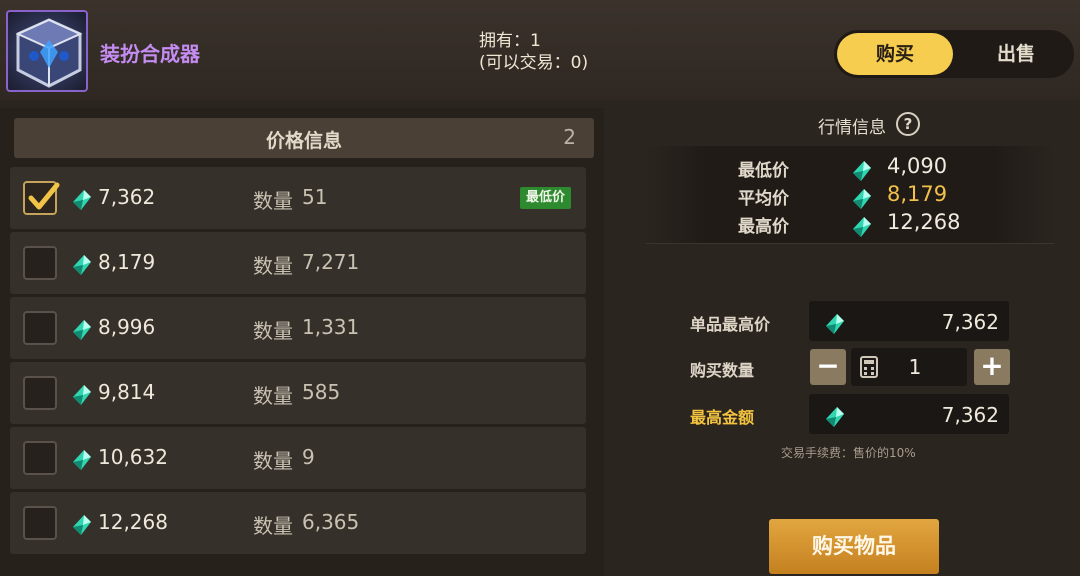  Describe the element at coordinates (133, 522) in the screenshot. I see `row-price: 12,268` at that location.